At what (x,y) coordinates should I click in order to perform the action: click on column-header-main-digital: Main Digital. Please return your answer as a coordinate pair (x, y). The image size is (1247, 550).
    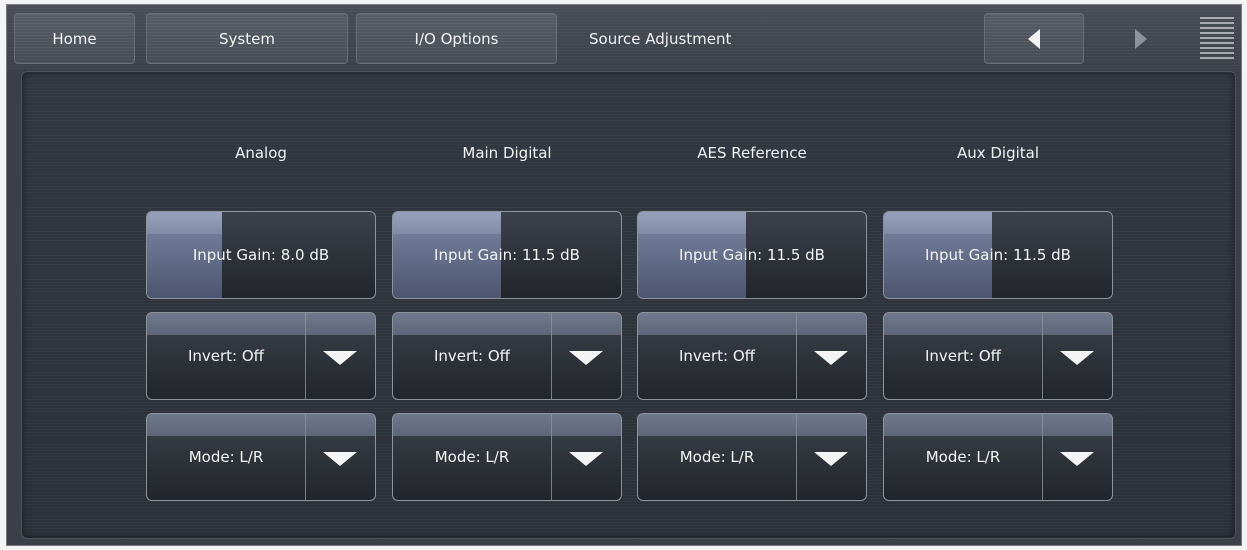
    Looking at the image, I should click on (507, 153).